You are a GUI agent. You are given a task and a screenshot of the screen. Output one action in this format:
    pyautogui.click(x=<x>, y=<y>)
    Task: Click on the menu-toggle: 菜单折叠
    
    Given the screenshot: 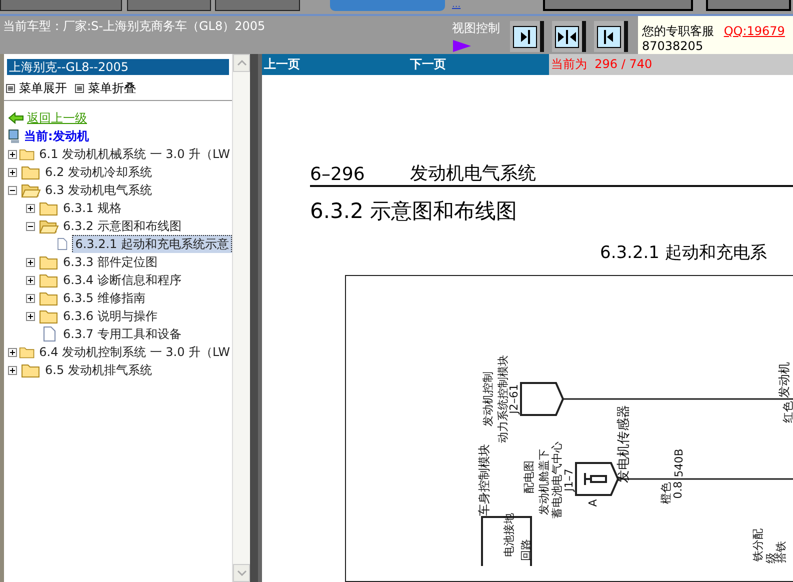 What is the action you would take?
    pyautogui.click(x=105, y=88)
    